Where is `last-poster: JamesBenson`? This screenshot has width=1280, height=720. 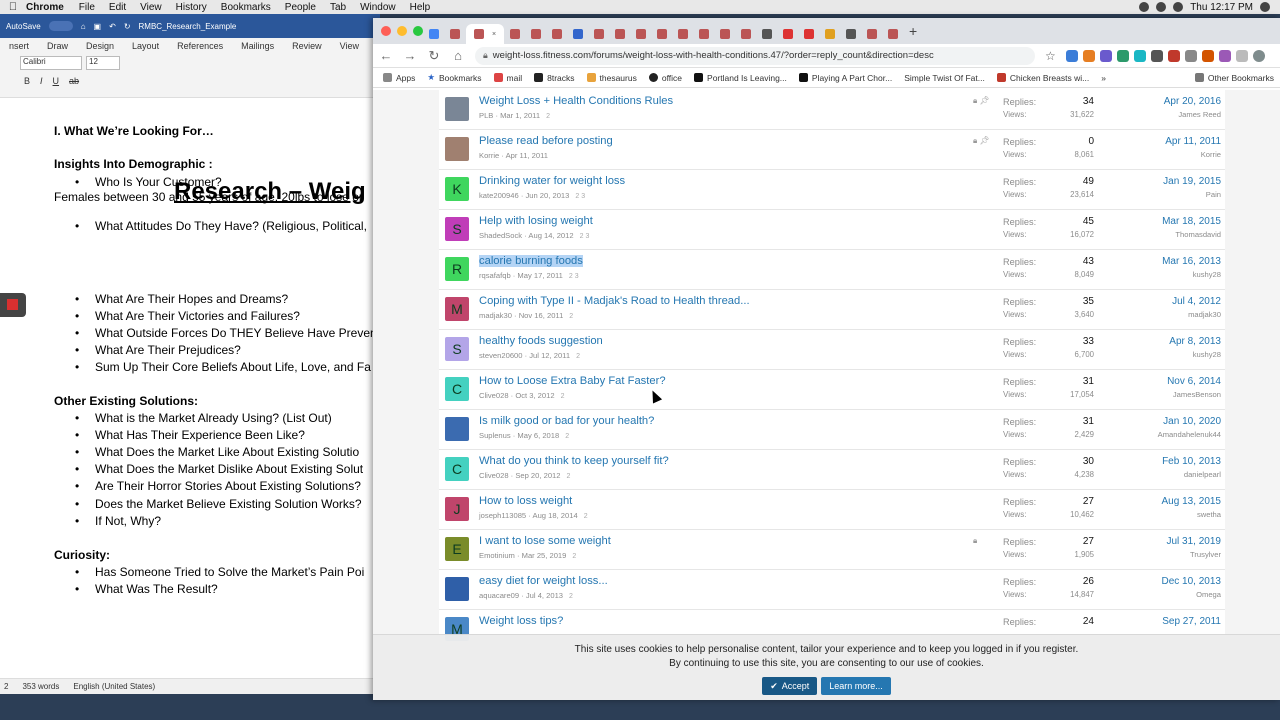 last-poster: JamesBenson is located at coordinates (1197, 394).